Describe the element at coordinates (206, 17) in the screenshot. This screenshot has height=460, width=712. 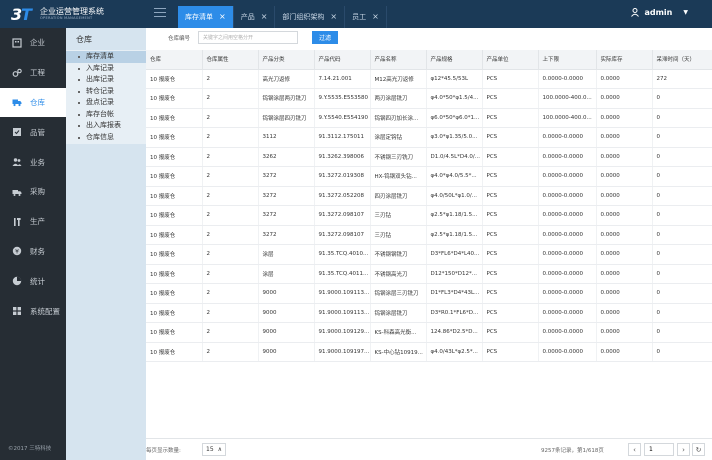
I see `tab-inventory-list: 库存清单 ×` at that location.